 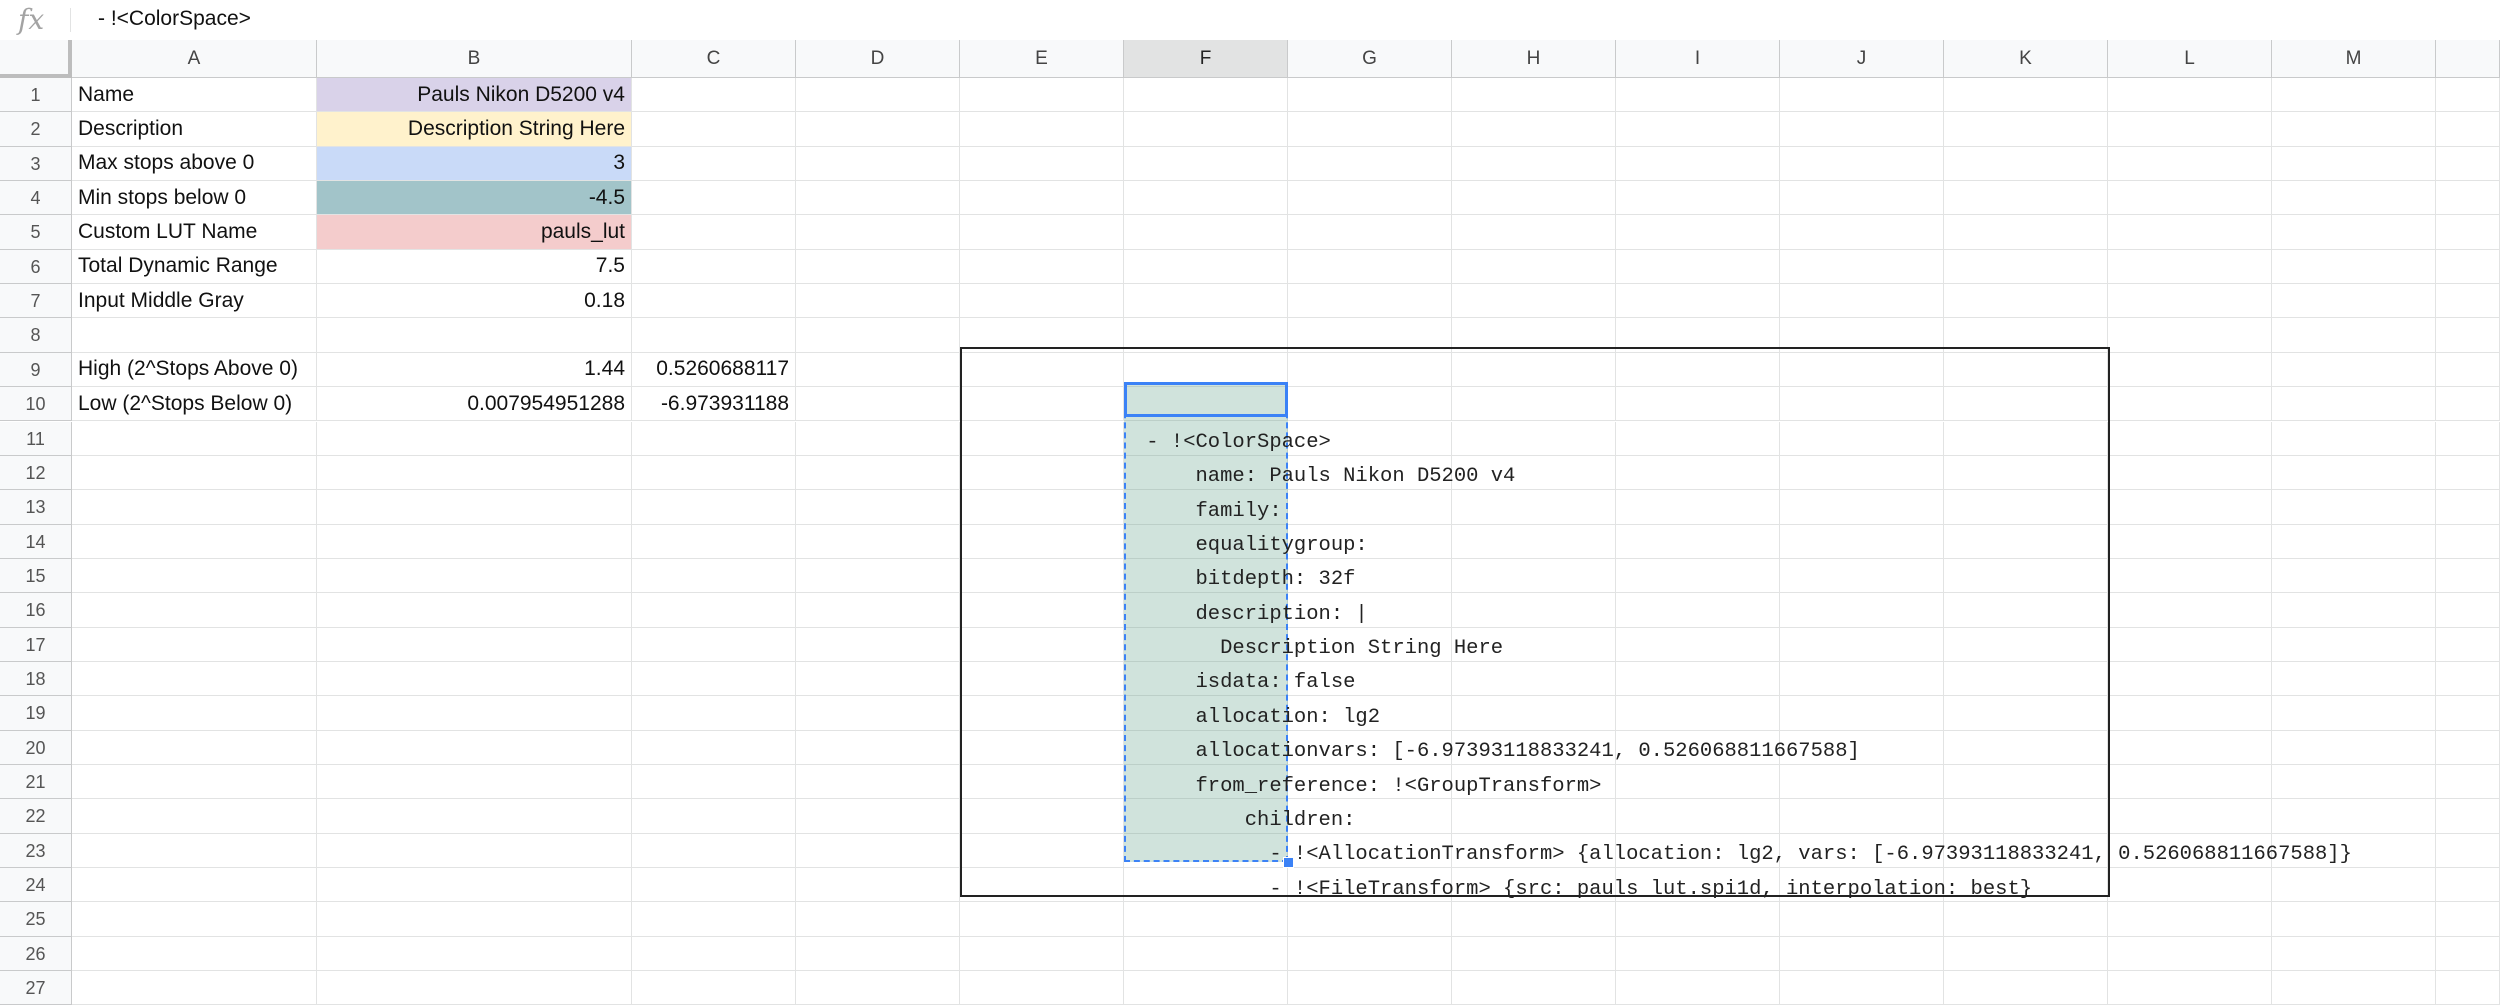 What do you see at coordinates (194, 988) in the screenshot?
I see `cell-a27` at bounding box center [194, 988].